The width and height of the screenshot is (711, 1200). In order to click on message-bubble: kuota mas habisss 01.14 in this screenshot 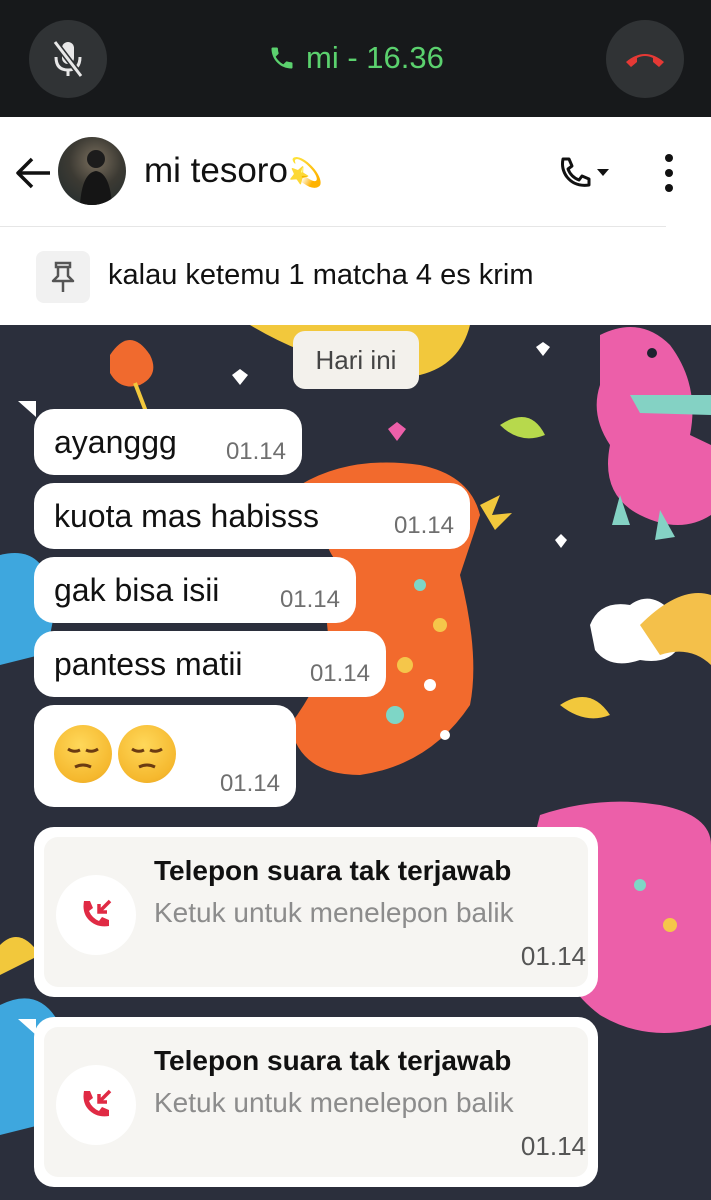, I will do `click(252, 516)`.